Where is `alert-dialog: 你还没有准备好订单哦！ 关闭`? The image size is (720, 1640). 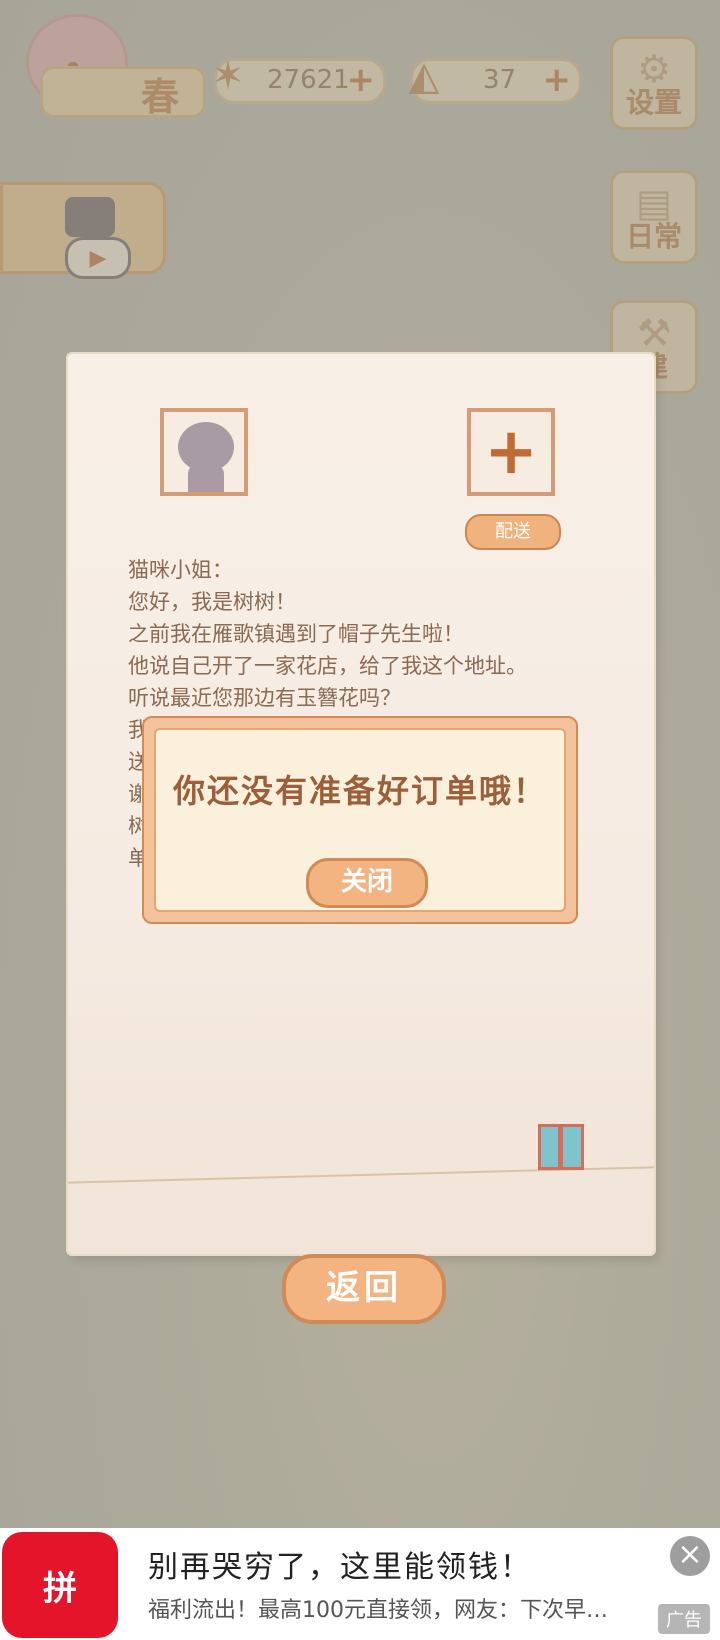 alert-dialog: 你还没有准备好订单哦！ 关闭 is located at coordinates (360, 820).